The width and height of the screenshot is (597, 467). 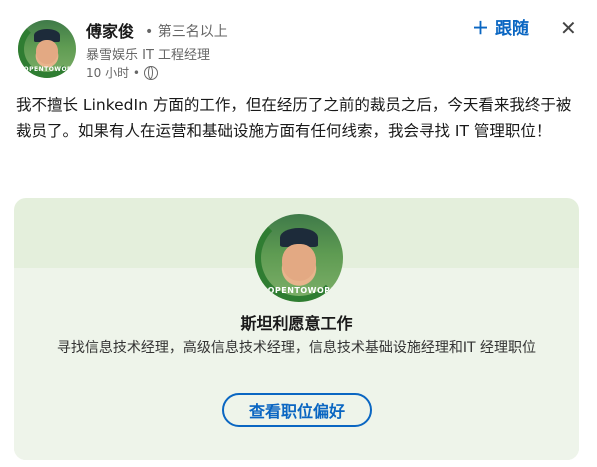 I want to click on view-preferences-button: 查看职位偏好, so click(x=297, y=410).